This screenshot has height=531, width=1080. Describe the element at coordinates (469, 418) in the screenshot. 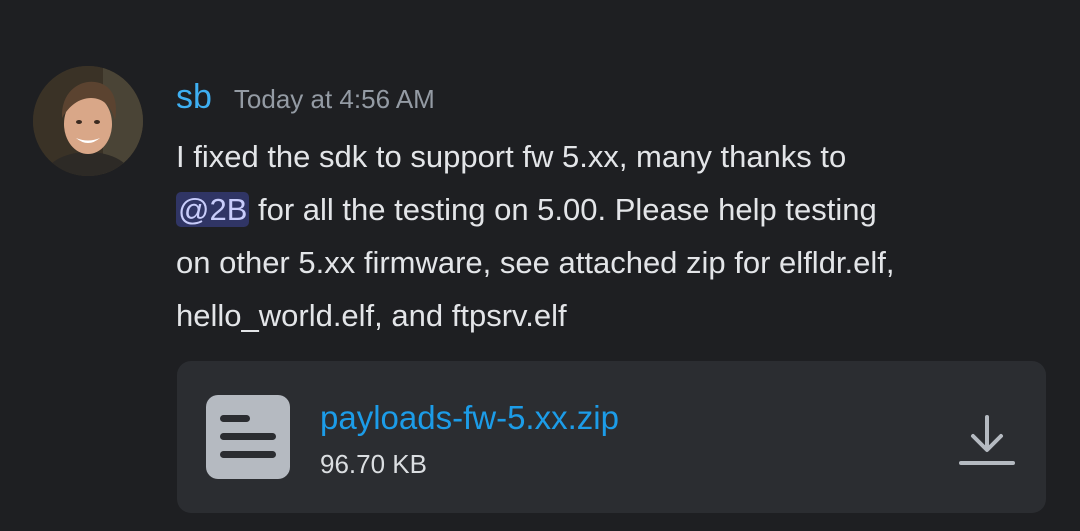

I see `attachment-filename-link: payloads-fw-5.xx.zip` at that location.